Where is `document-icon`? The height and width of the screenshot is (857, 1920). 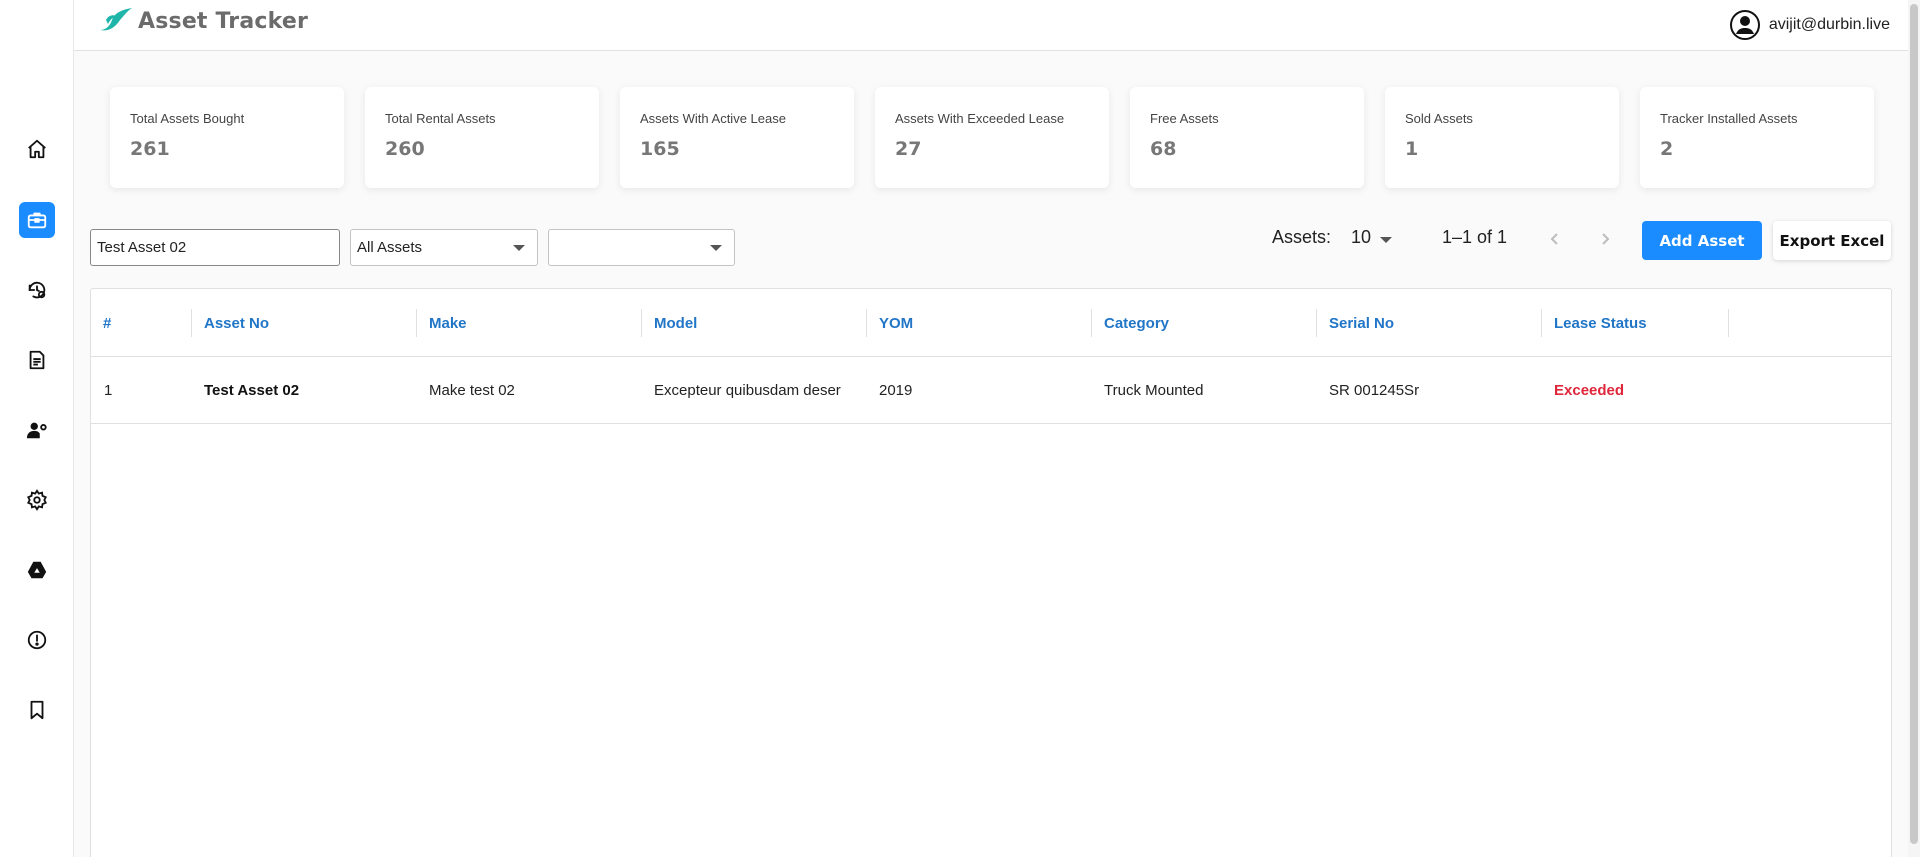
document-icon is located at coordinates (37, 360).